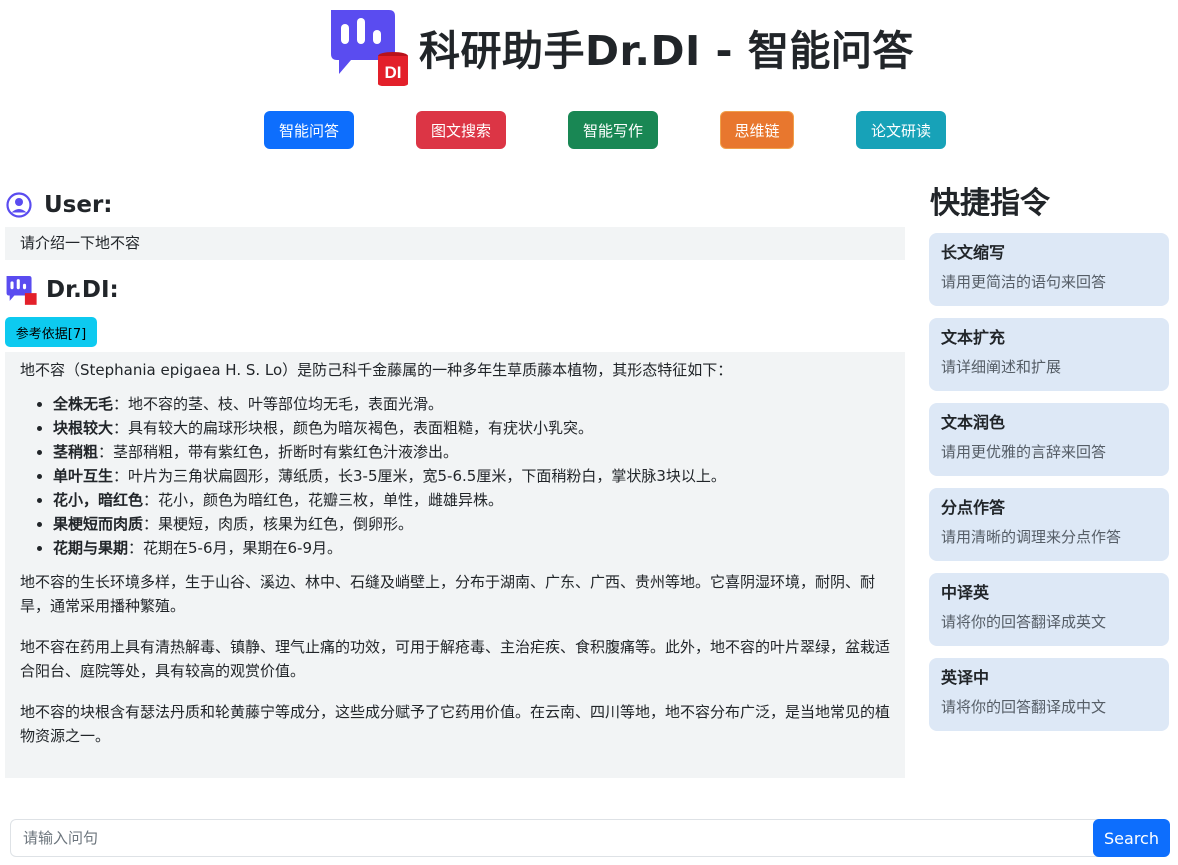 The height and width of the screenshot is (865, 1178). Describe the element at coordinates (78, 205) in the screenshot. I see `user-label: User:` at that location.